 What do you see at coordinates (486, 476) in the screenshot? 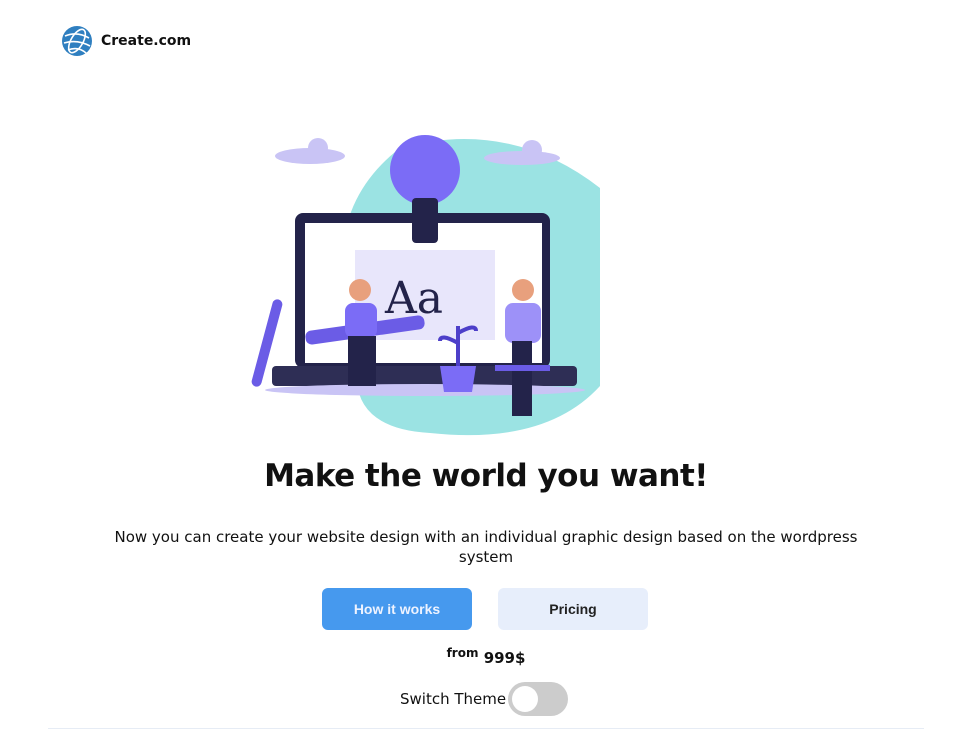
I see `page-title: Make the world you want!` at bounding box center [486, 476].